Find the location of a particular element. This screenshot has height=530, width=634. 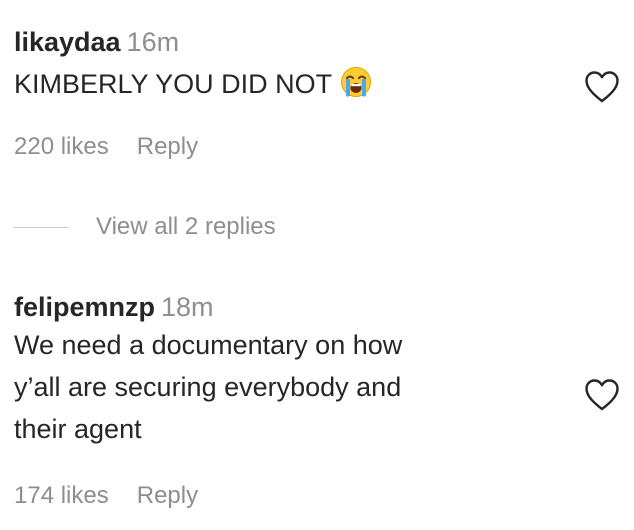

comment-meta: 174 likes Reply is located at coordinates (106, 496).